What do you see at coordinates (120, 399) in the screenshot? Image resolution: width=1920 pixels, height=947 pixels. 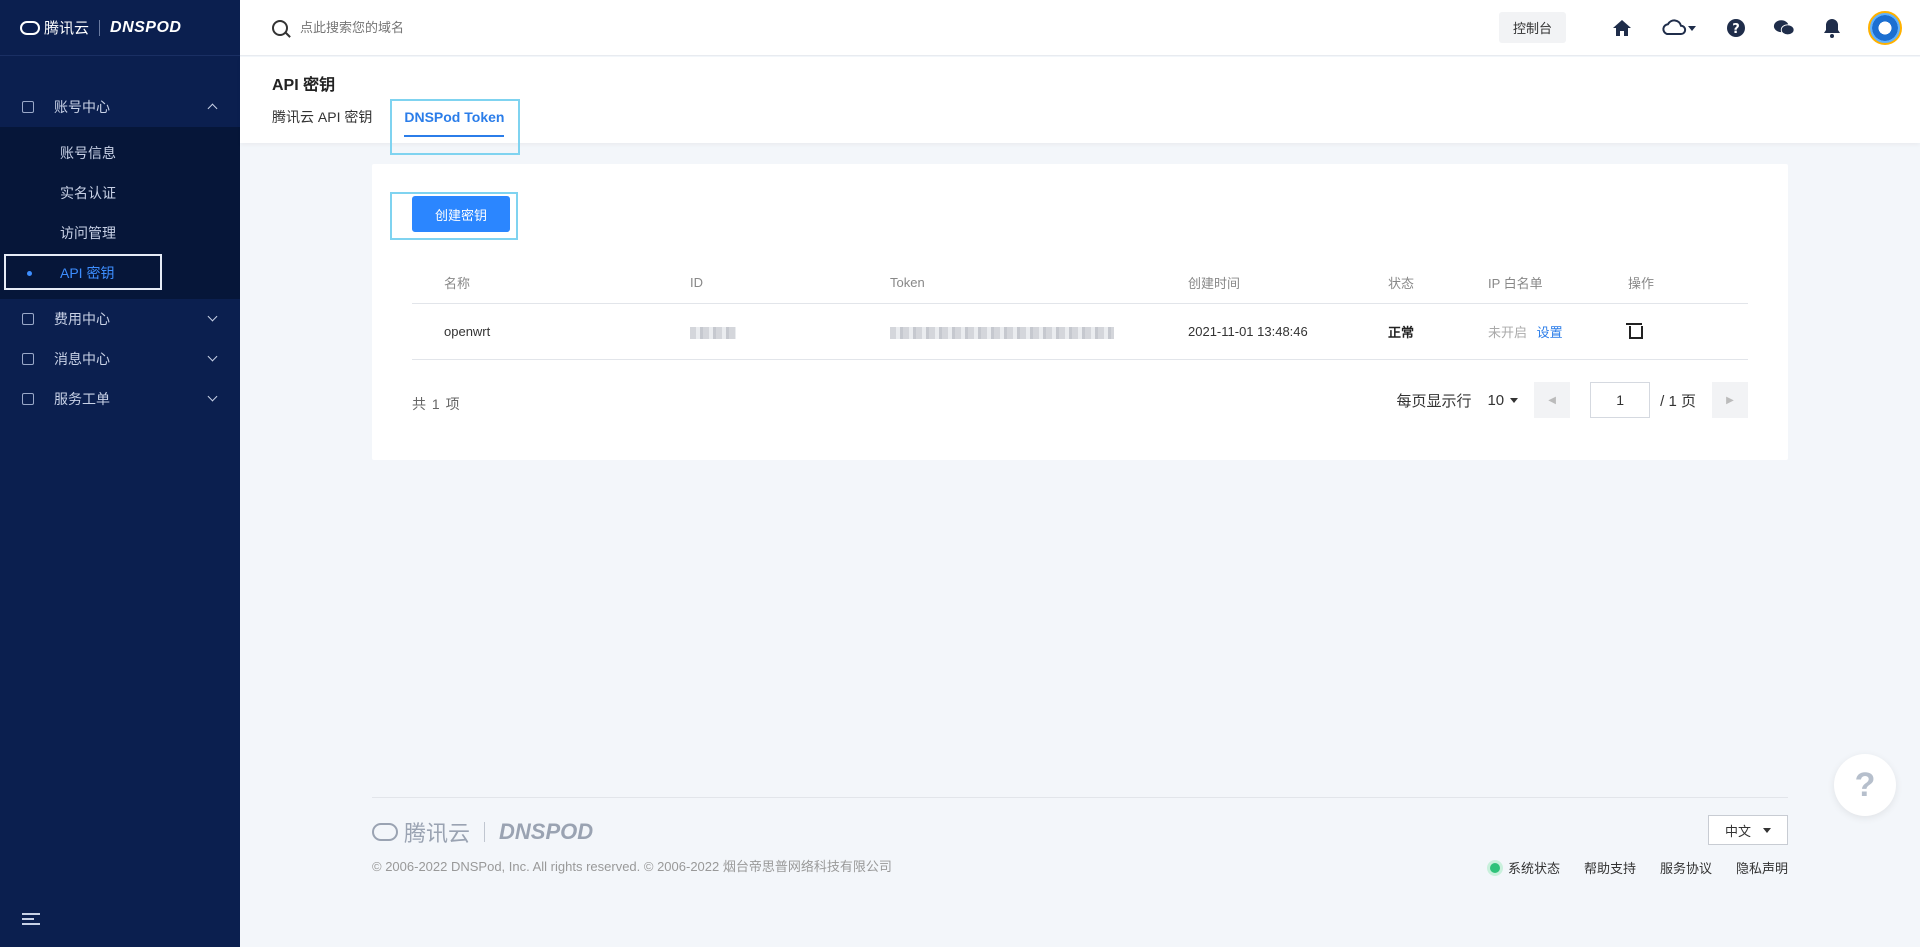 I see `menu-head-service-ticket: 服务工单` at bounding box center [120, 399].